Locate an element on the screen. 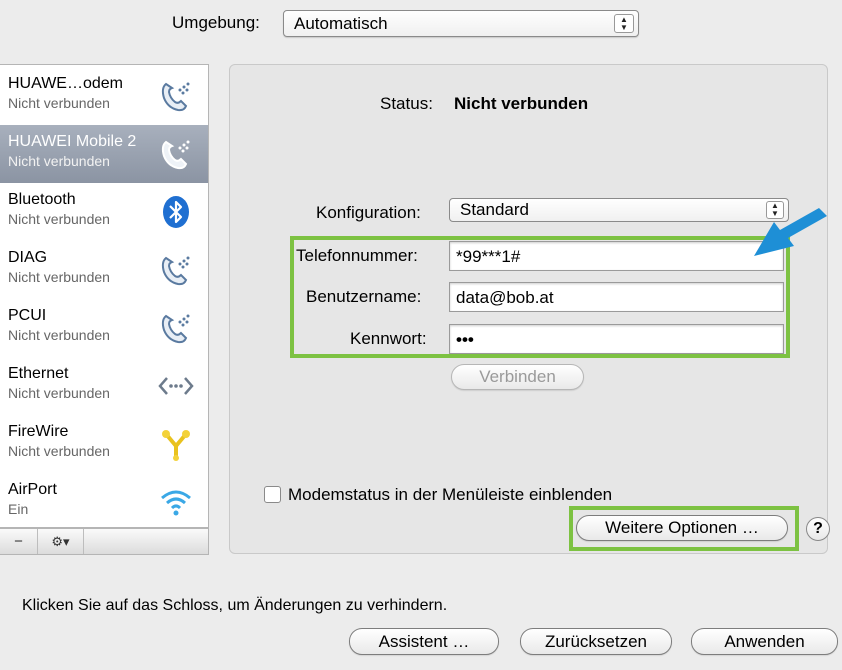 Image resolution: width=842 pixels, height=670 pixels. apply-button: Anwenden is located at coordinates (764, 641).